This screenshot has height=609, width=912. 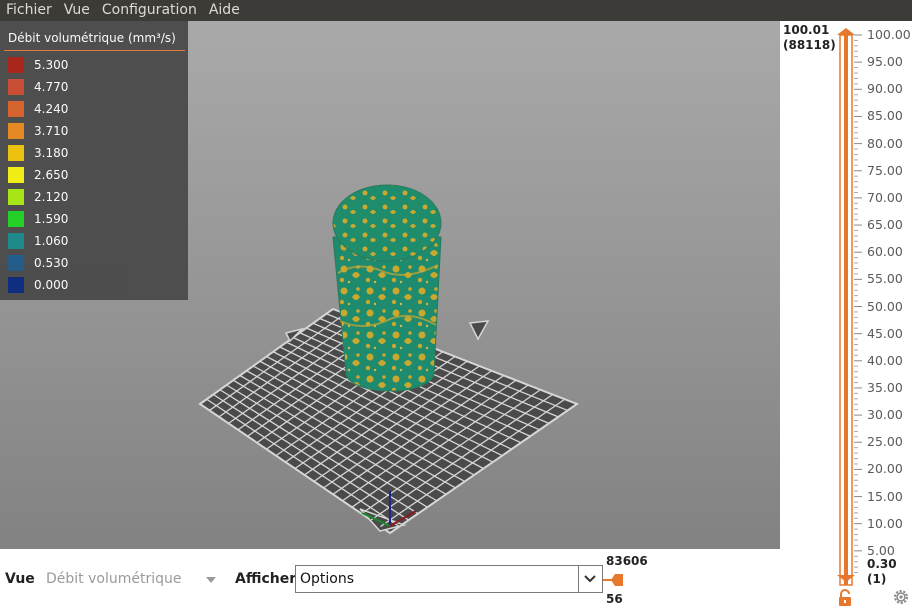 I want to click on legend-value: 2.120, so click(x=51, y=197).